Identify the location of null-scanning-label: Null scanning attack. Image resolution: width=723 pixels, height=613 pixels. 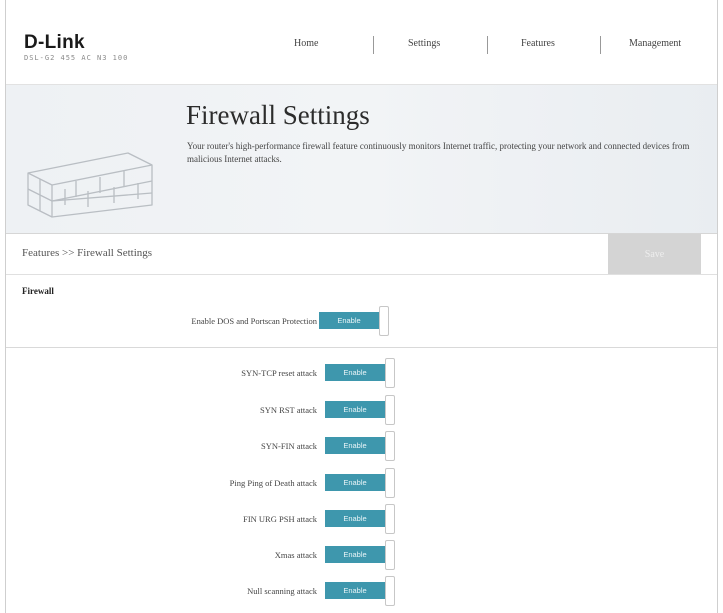
(282, 591).